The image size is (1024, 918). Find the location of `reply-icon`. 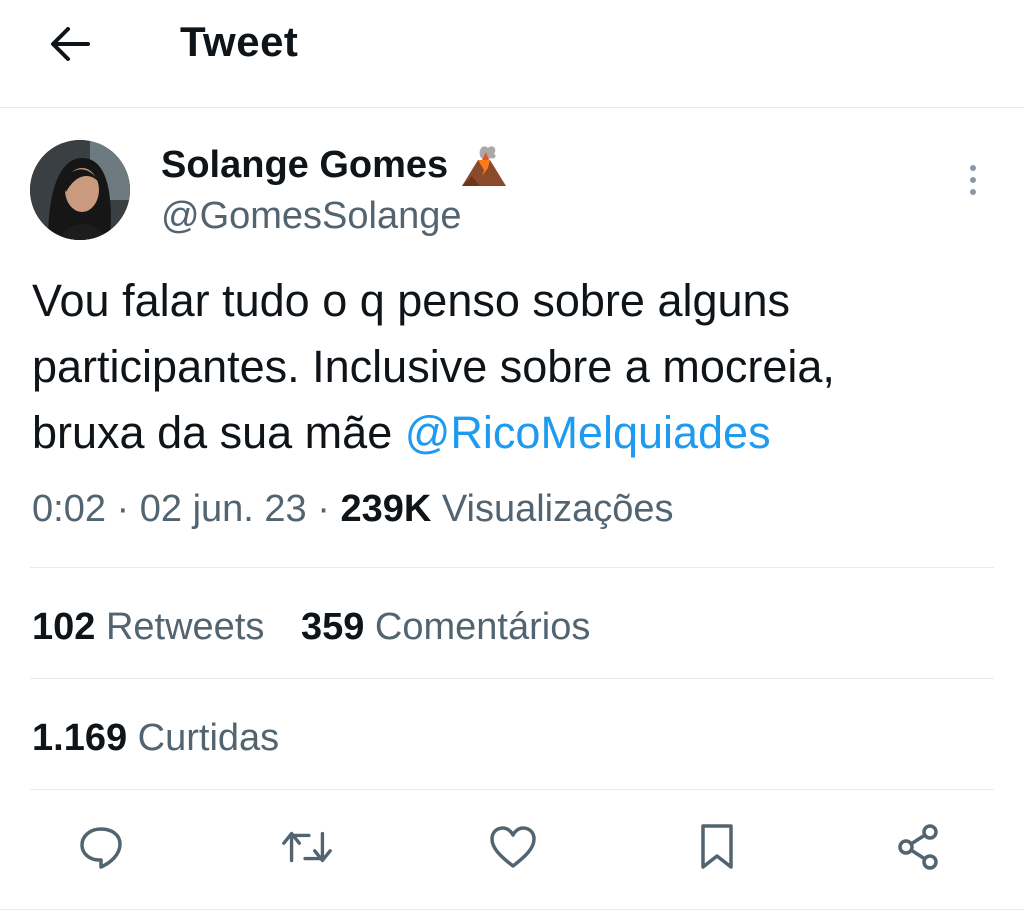

reply-icon is located at coordinates (101, 848).